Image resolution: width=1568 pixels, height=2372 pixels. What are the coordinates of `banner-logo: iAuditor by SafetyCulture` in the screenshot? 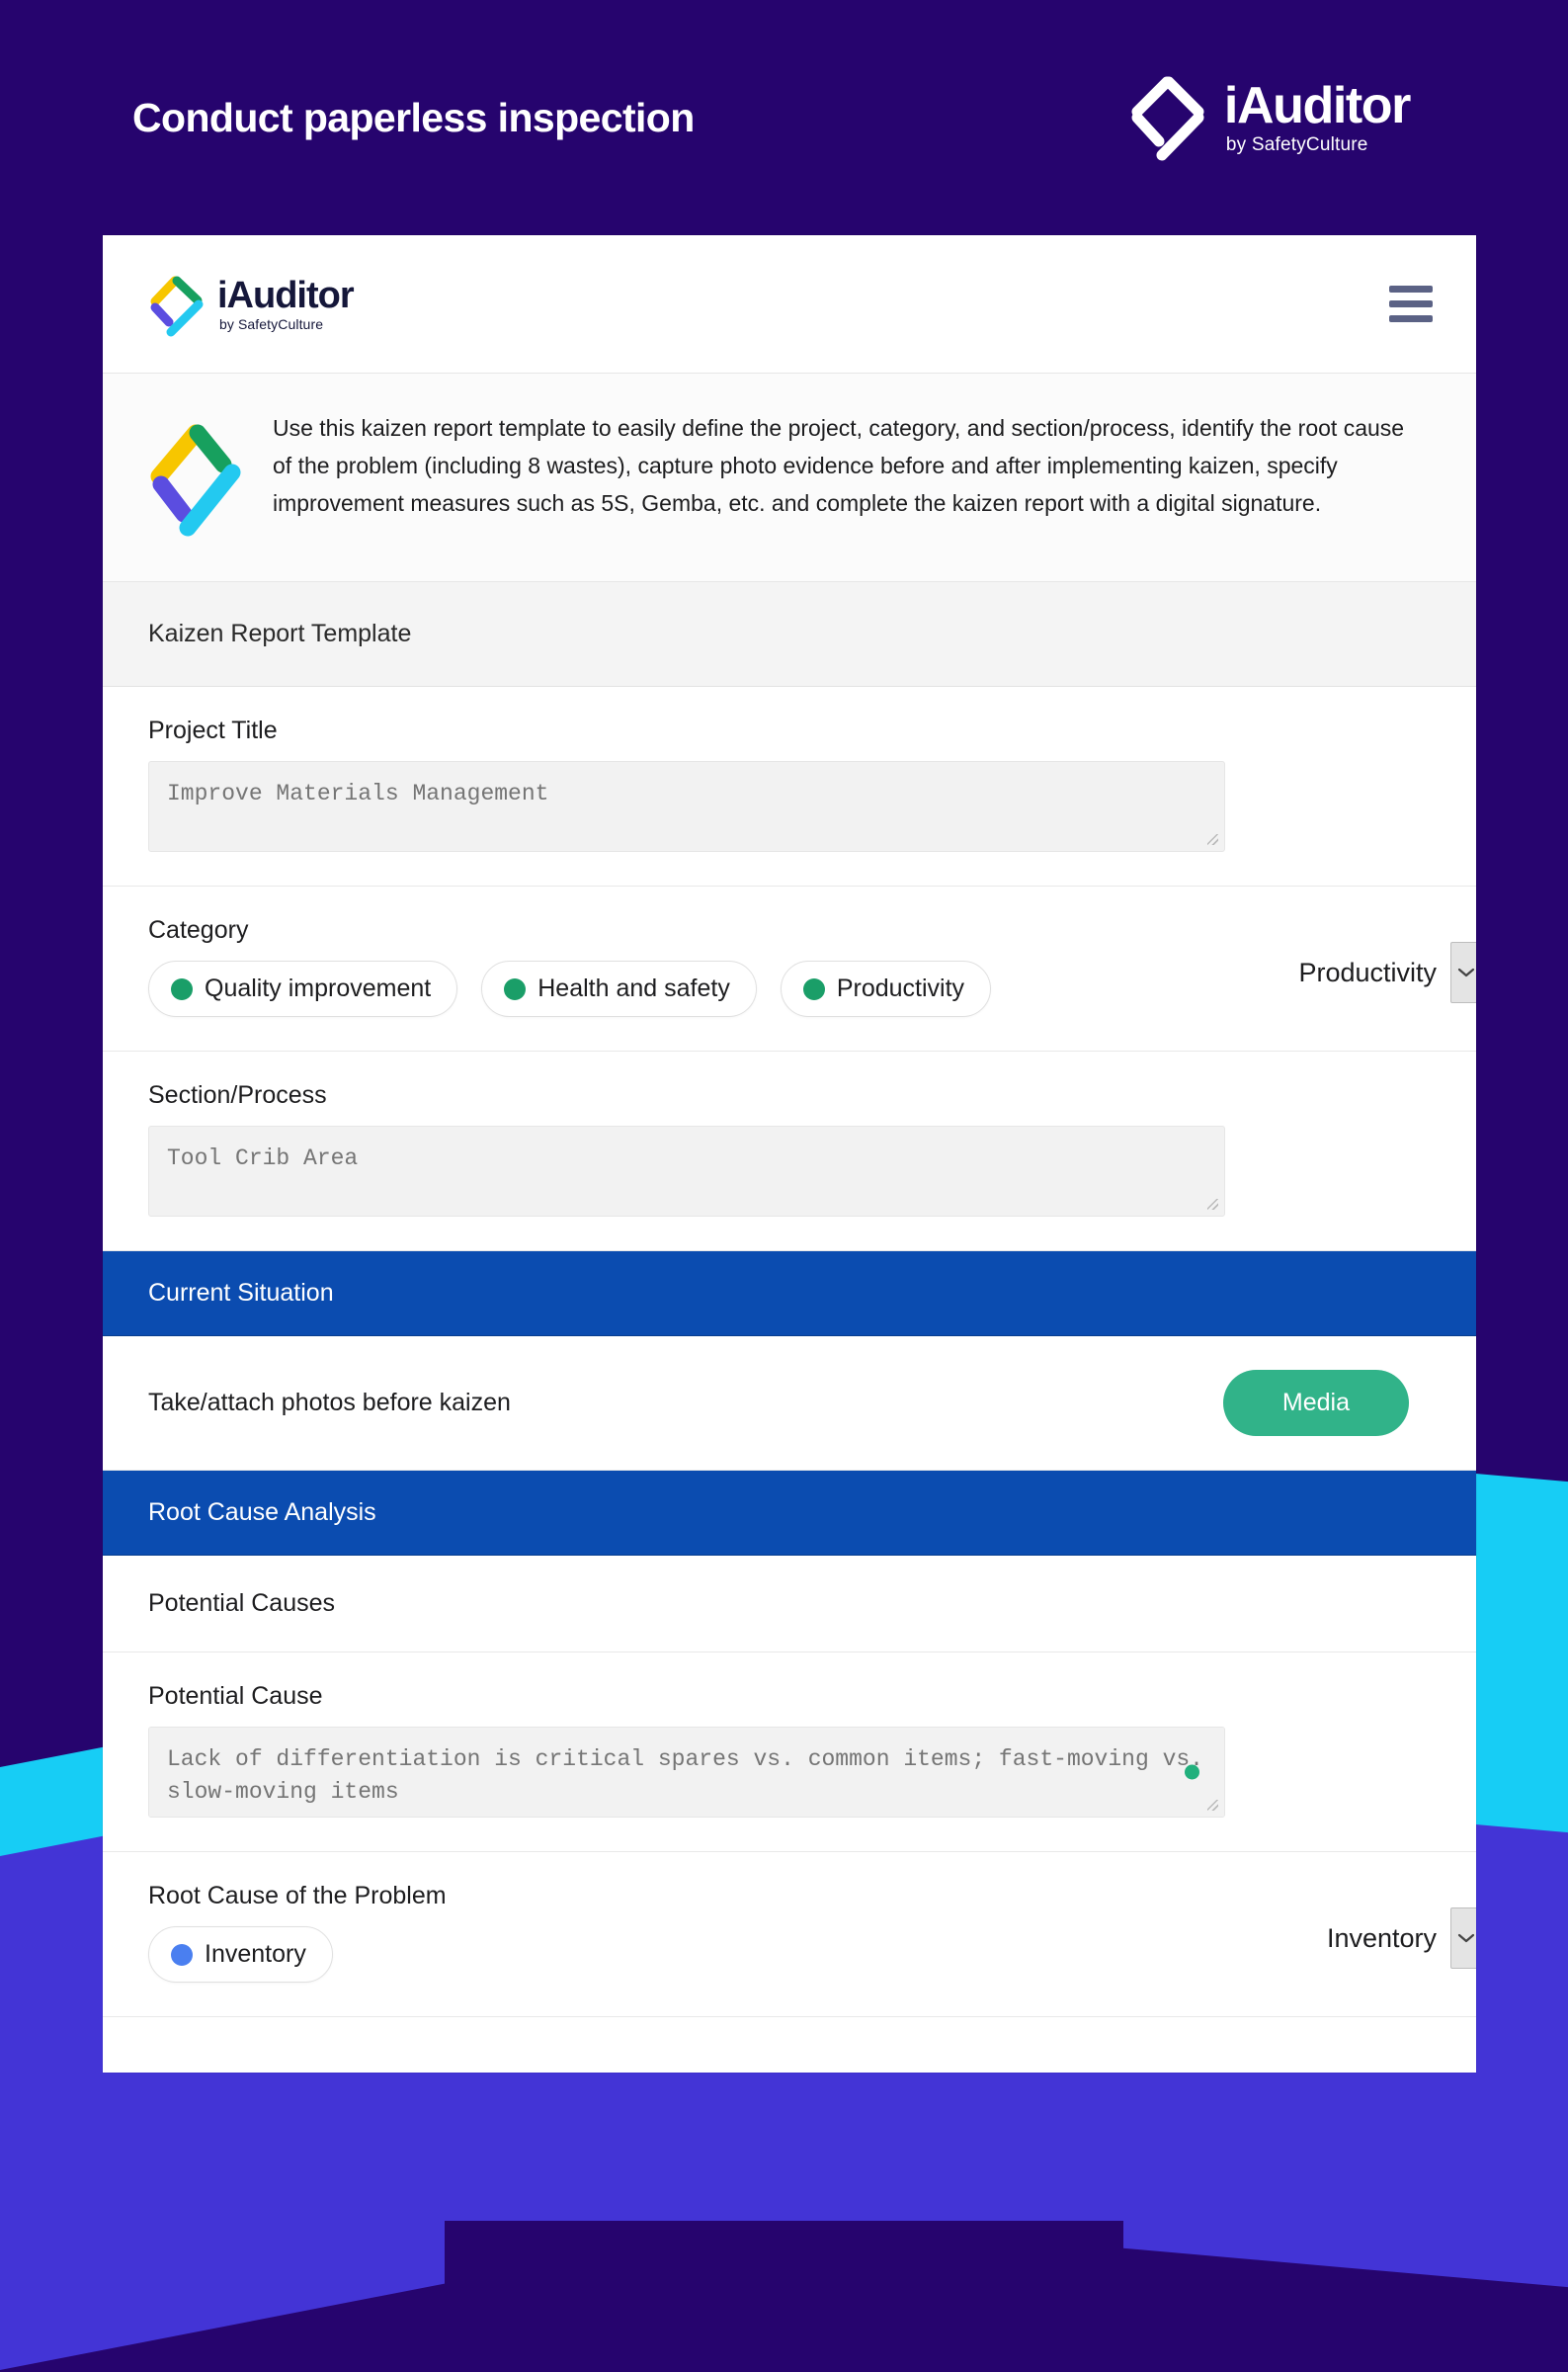 It's located at (1294, 117).